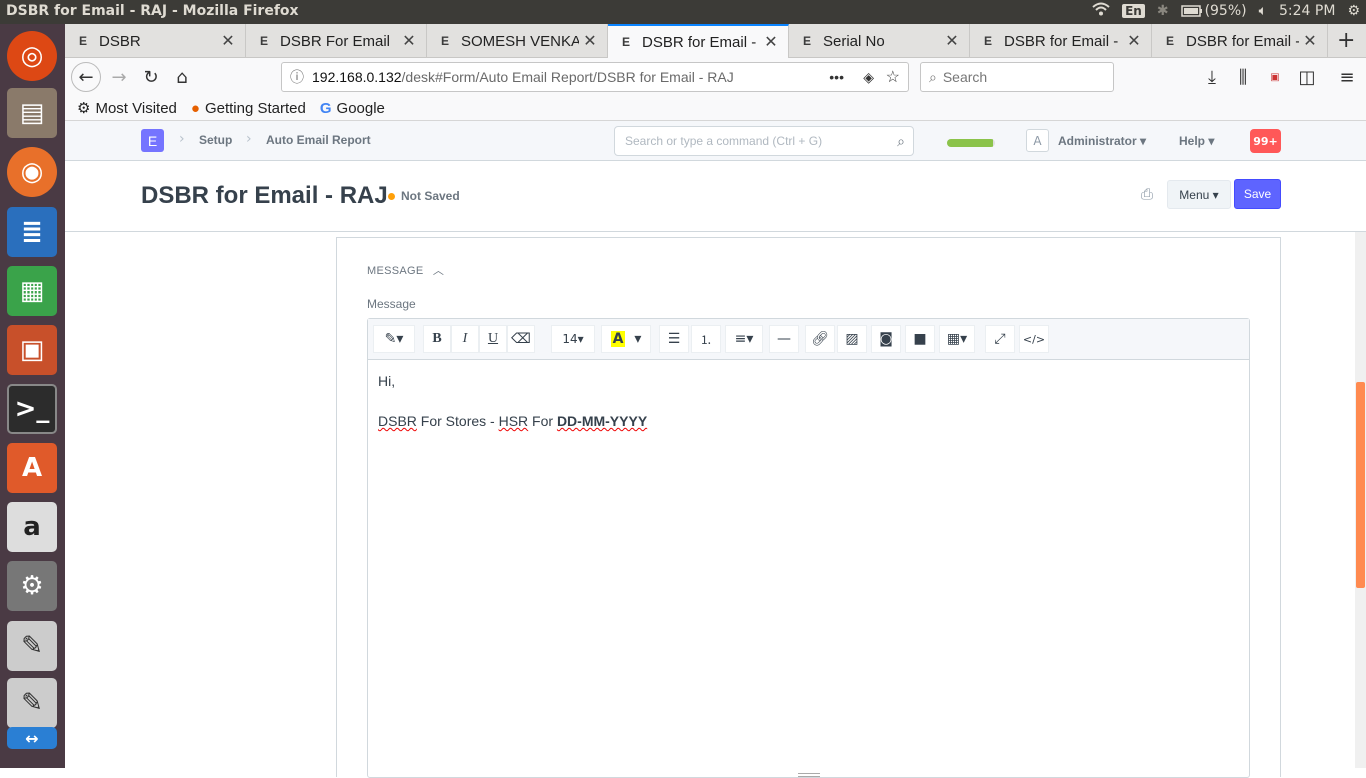 This screenshot has height=778, width=1366. Describe the element at coordinates (512, 421) in the screenshot. I see `message-line-2: DSBR For Stores - HSR For DD-MM-YYYY` at that location.